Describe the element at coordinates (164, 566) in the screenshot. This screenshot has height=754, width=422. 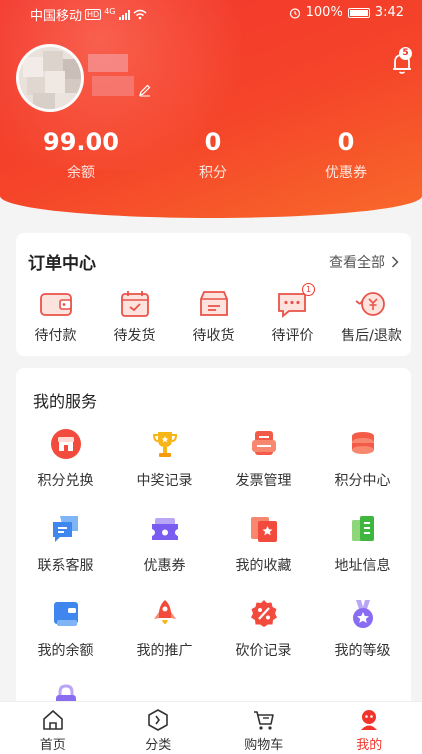
I see `service-label: 优惠券` at that location.